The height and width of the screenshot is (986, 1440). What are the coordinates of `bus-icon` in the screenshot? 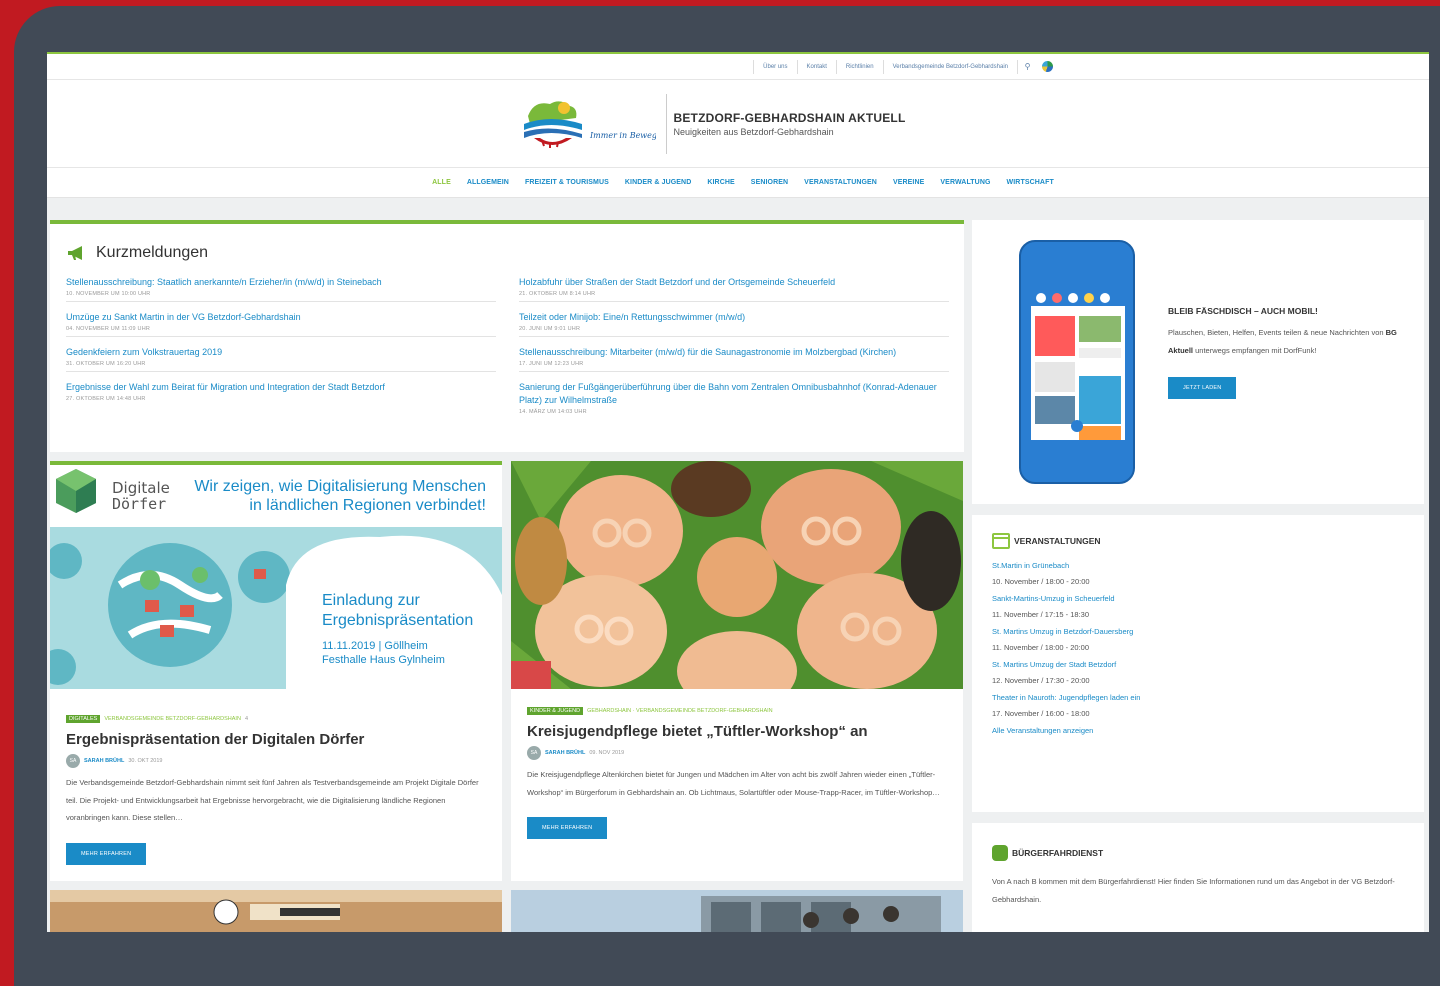 It's located at (1000, 853).